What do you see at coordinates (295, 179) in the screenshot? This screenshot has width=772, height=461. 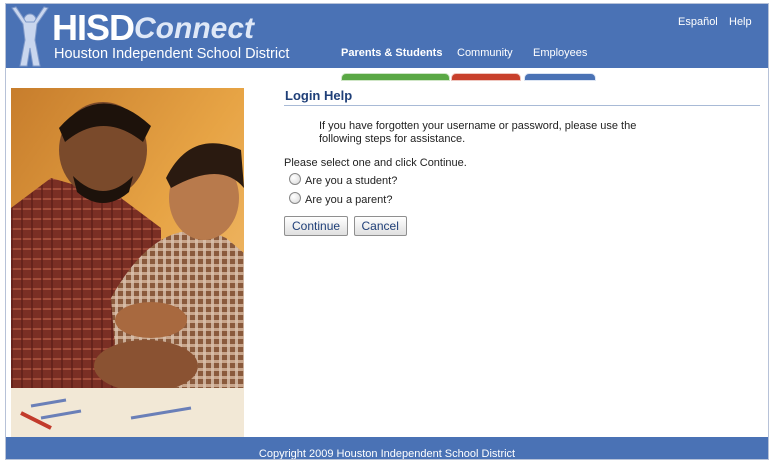 I see `student-radio` at bounding box center [295, 179].